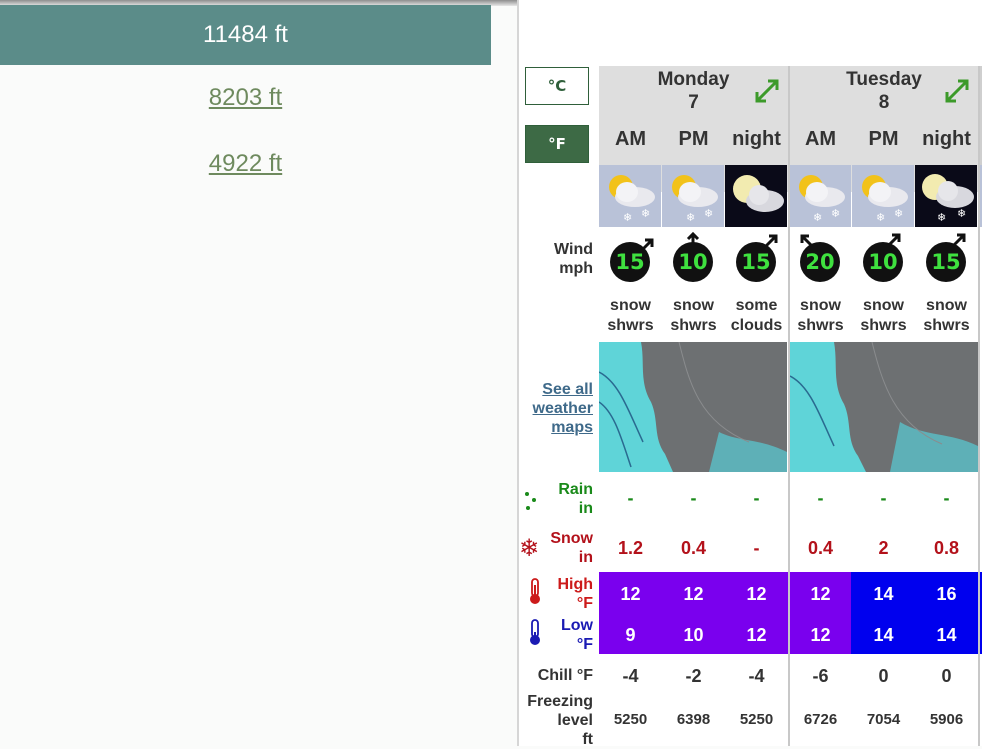 The width and height of the screenshot is (982, 749). What do you see at coordinates (883, 594) in the screenshot?
I see `high-temp-value: 14` at bounding box center [883, 594].